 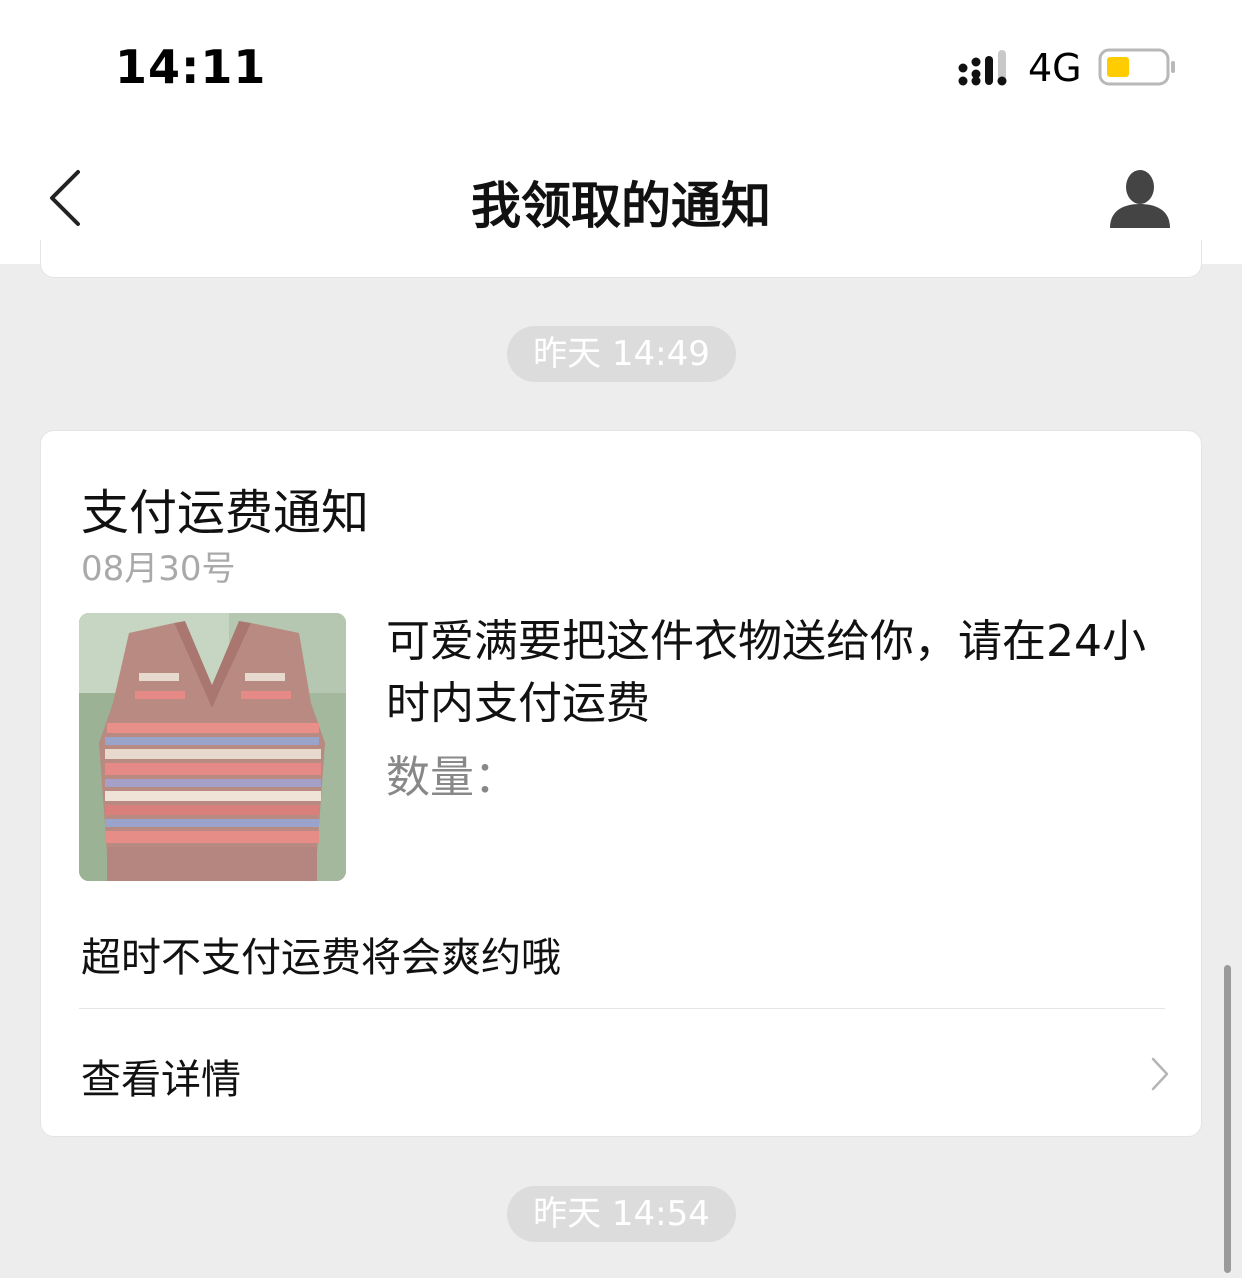 I want to click on timestamp-pill: 昨天 14:49, so click(x=621, y=354).